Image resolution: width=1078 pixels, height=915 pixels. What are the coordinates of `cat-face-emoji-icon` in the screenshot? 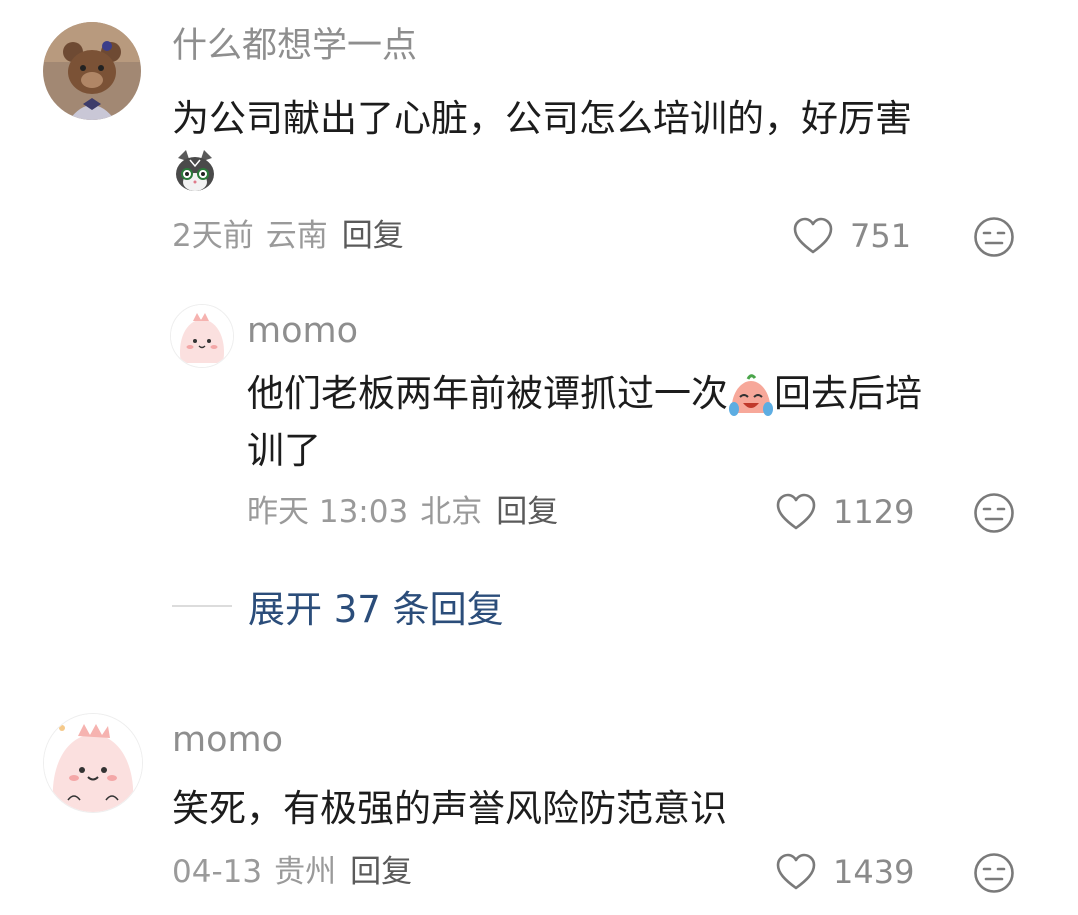 It's located at (195, 171).